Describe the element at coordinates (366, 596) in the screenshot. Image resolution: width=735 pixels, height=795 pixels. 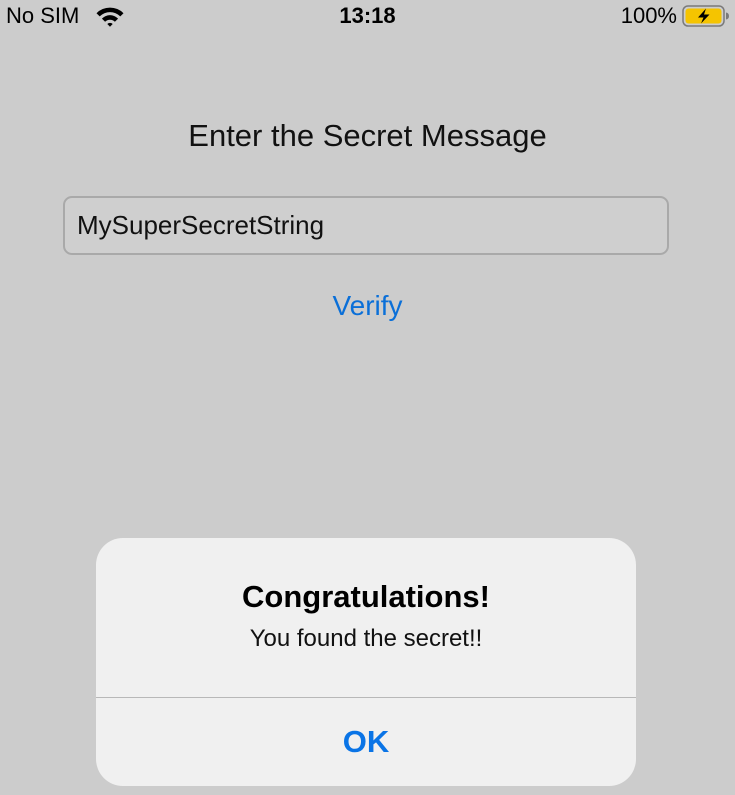
I see `alert-title: Congratulations!` at that location.